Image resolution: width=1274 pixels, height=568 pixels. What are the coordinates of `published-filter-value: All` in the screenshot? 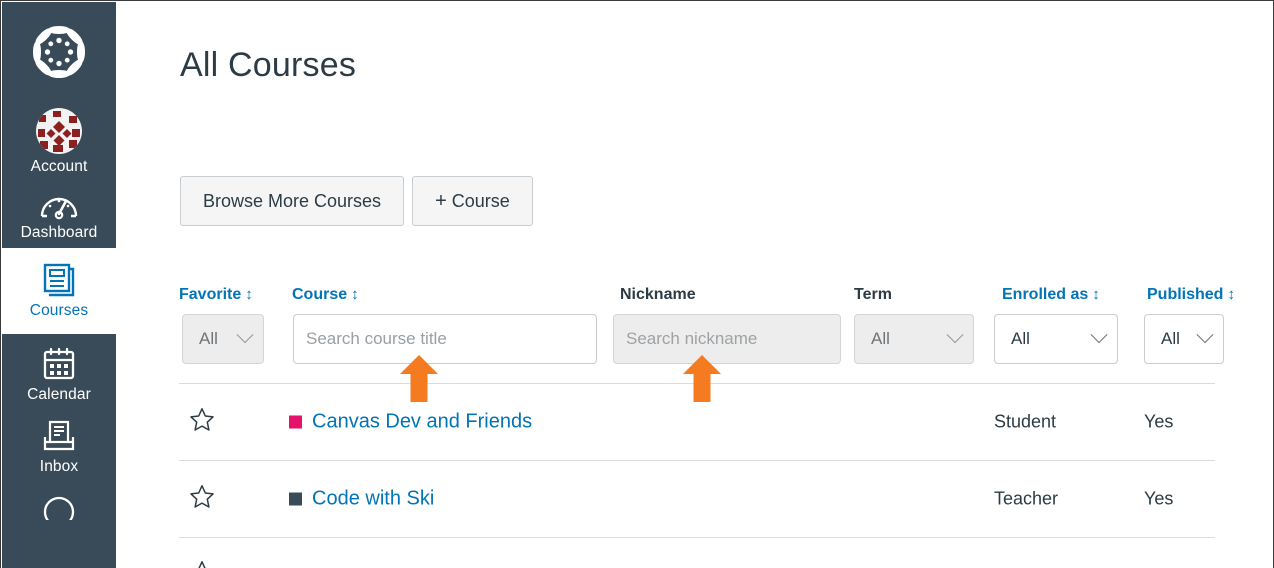 It's located at (1170, 338).